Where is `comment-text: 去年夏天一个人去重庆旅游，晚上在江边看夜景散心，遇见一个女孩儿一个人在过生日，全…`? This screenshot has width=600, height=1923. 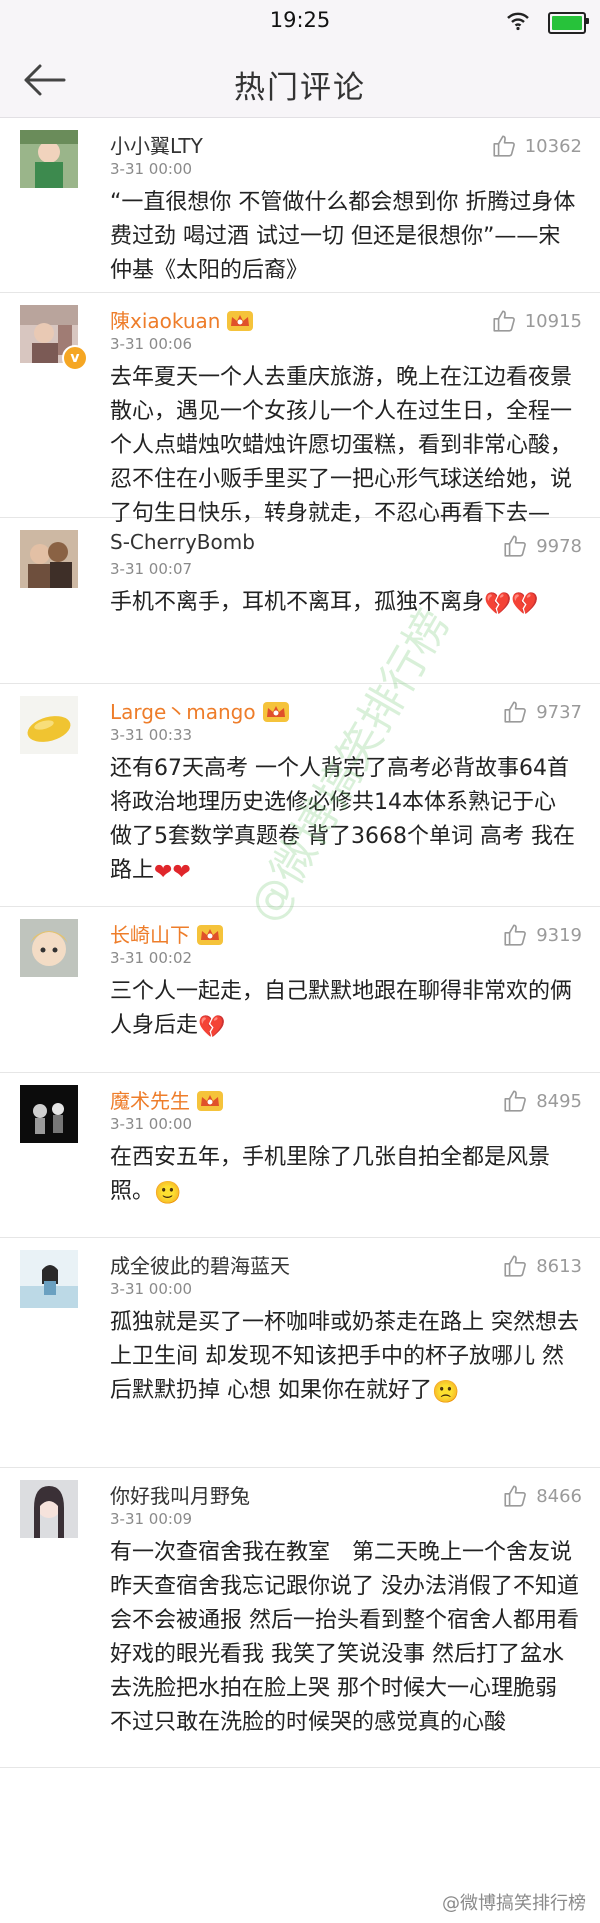
comment-text: 去年夏天一个人去重庆旅游，晚上在江边看夜景散心，遇见一个女孩儿一个人在过生日，全… is located at coordinates (345, 446).